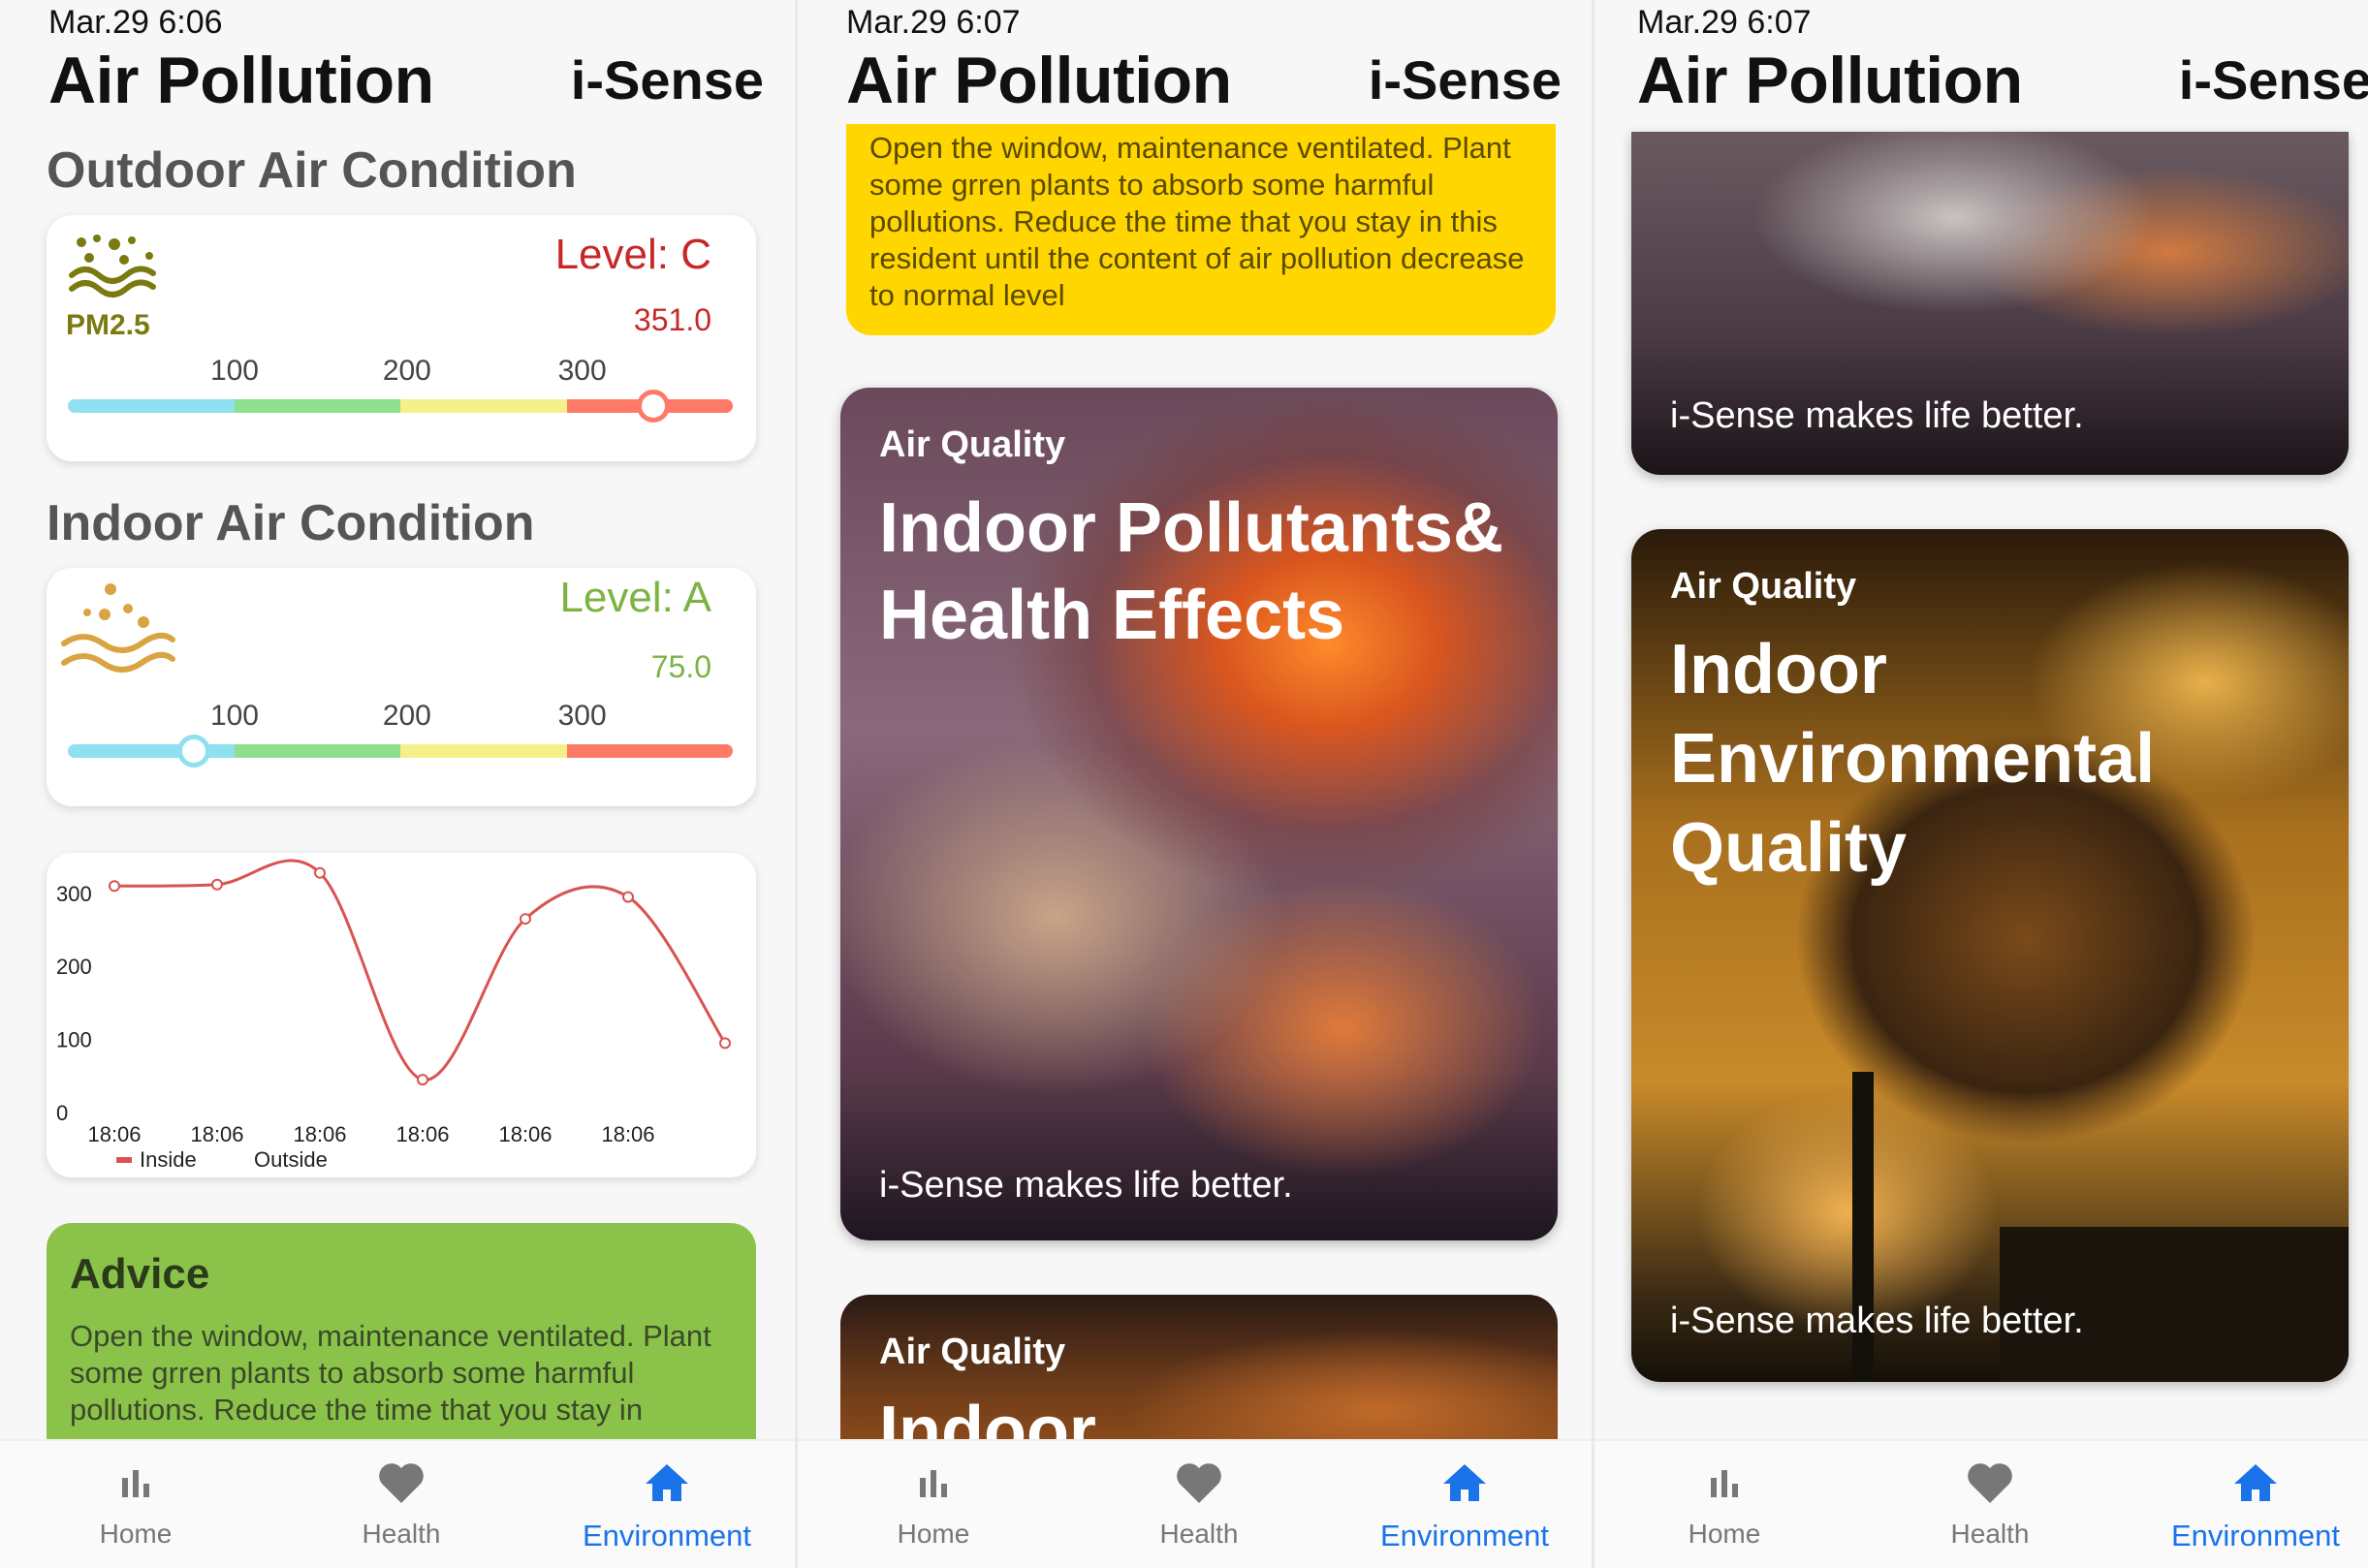  I want to click on outdoor-level: Level: C, so click(633, 255).